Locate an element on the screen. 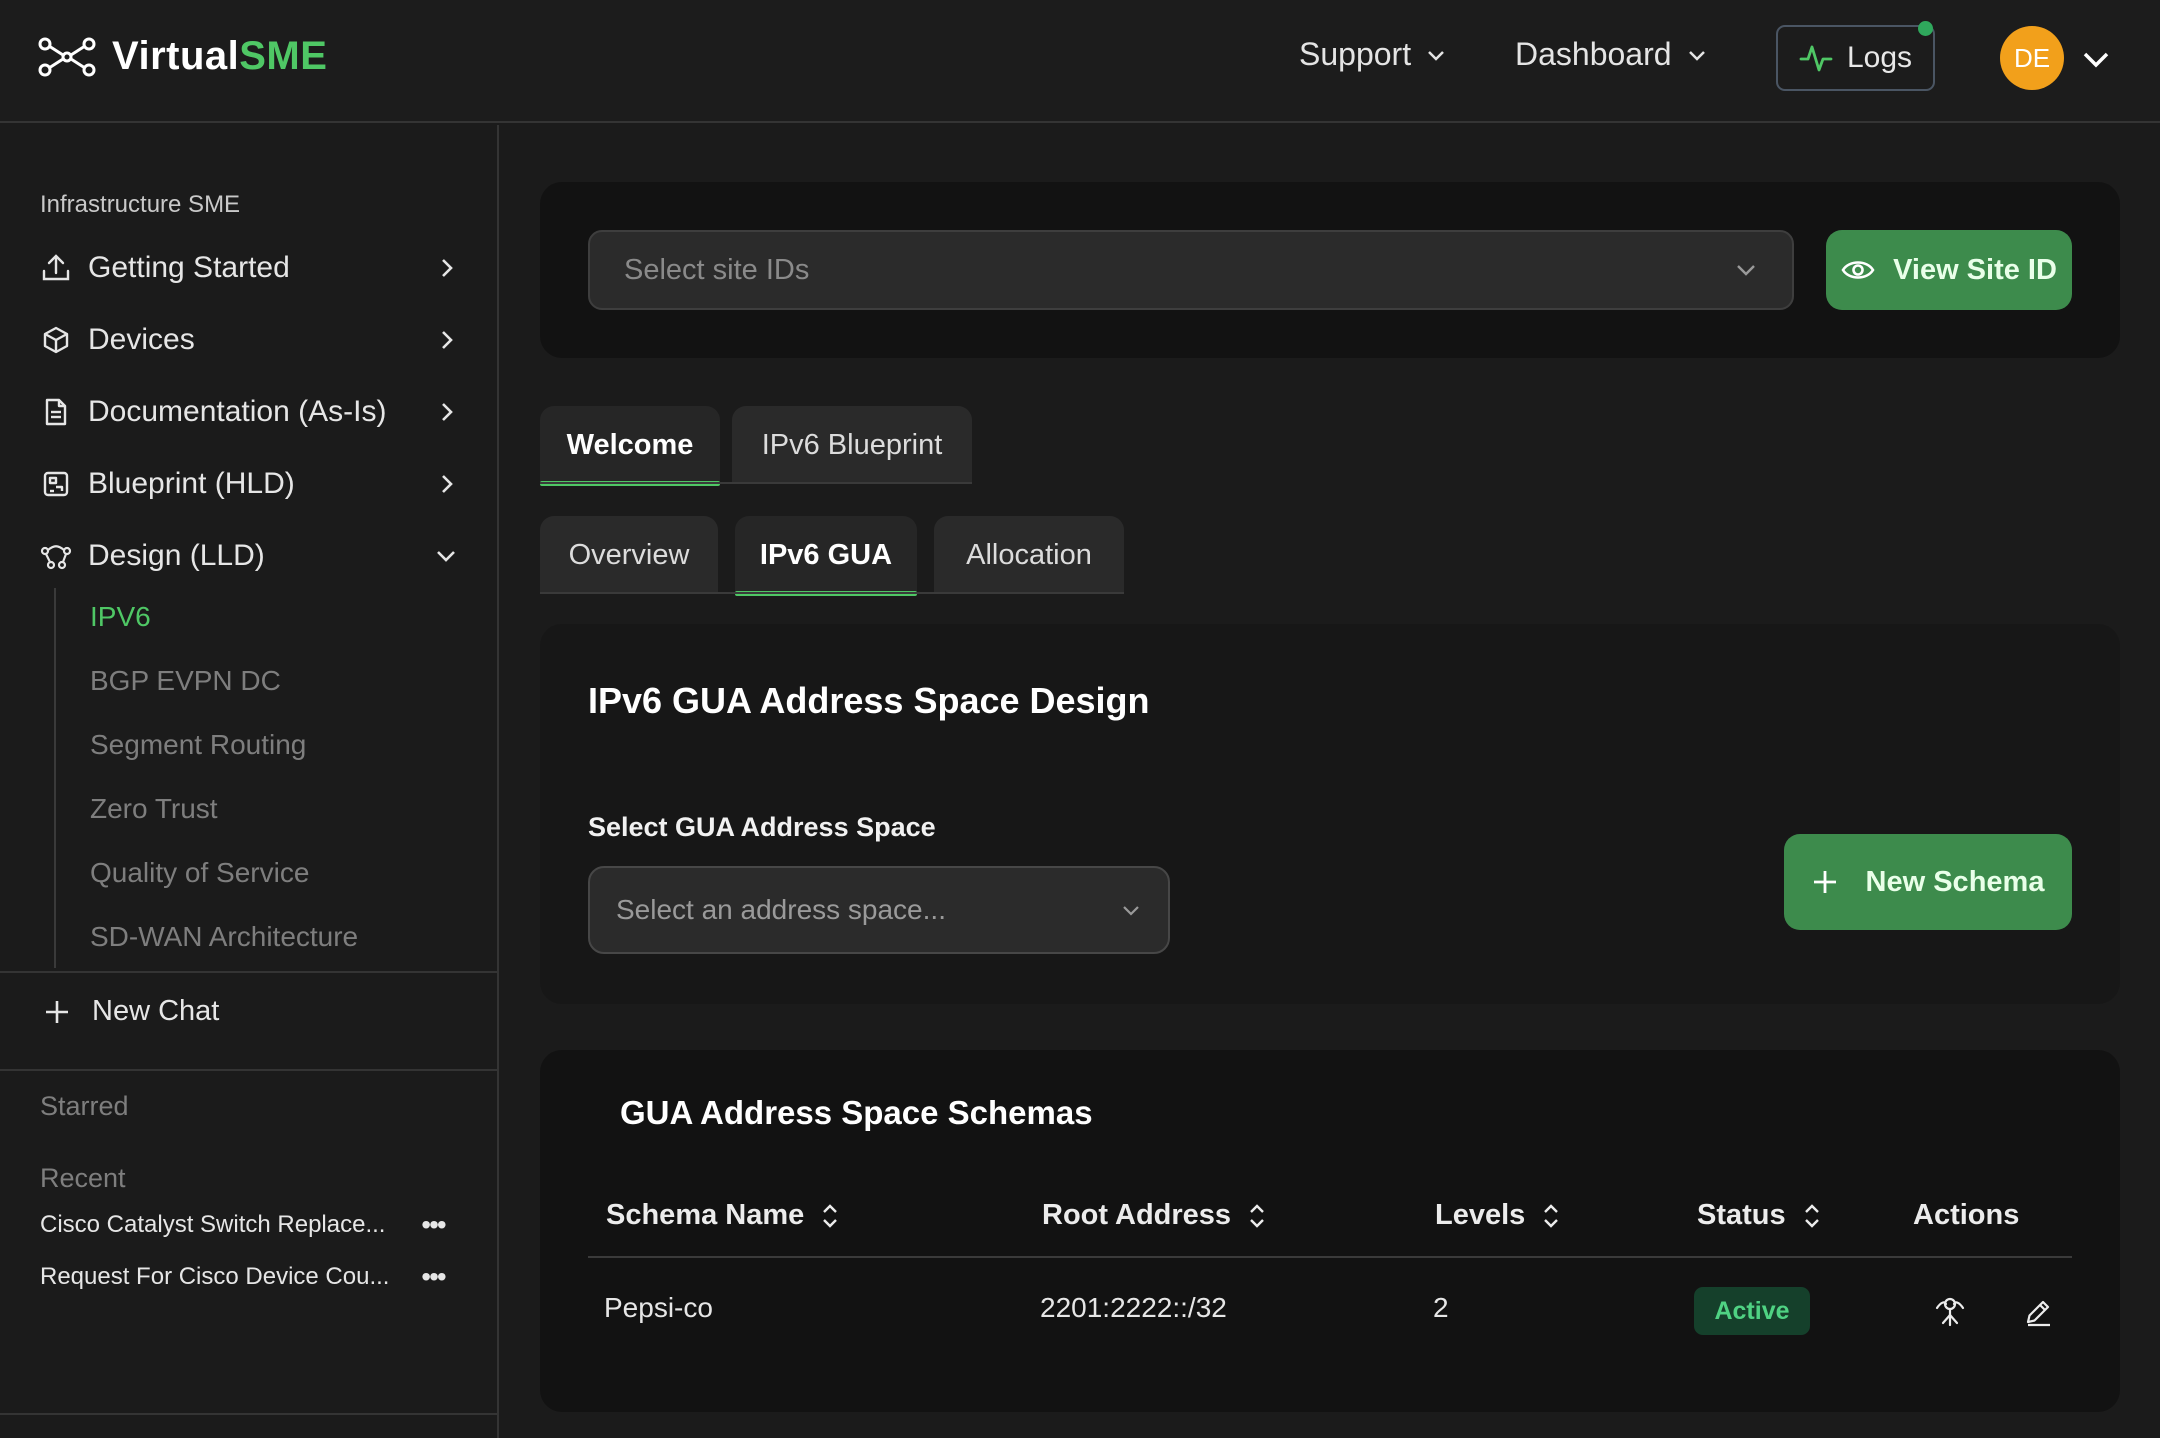 Image resolution: width=2160 pixels, height=1438 pixels. sidebar-item-design: Design (LLD) is located at coordinates (250, 556).